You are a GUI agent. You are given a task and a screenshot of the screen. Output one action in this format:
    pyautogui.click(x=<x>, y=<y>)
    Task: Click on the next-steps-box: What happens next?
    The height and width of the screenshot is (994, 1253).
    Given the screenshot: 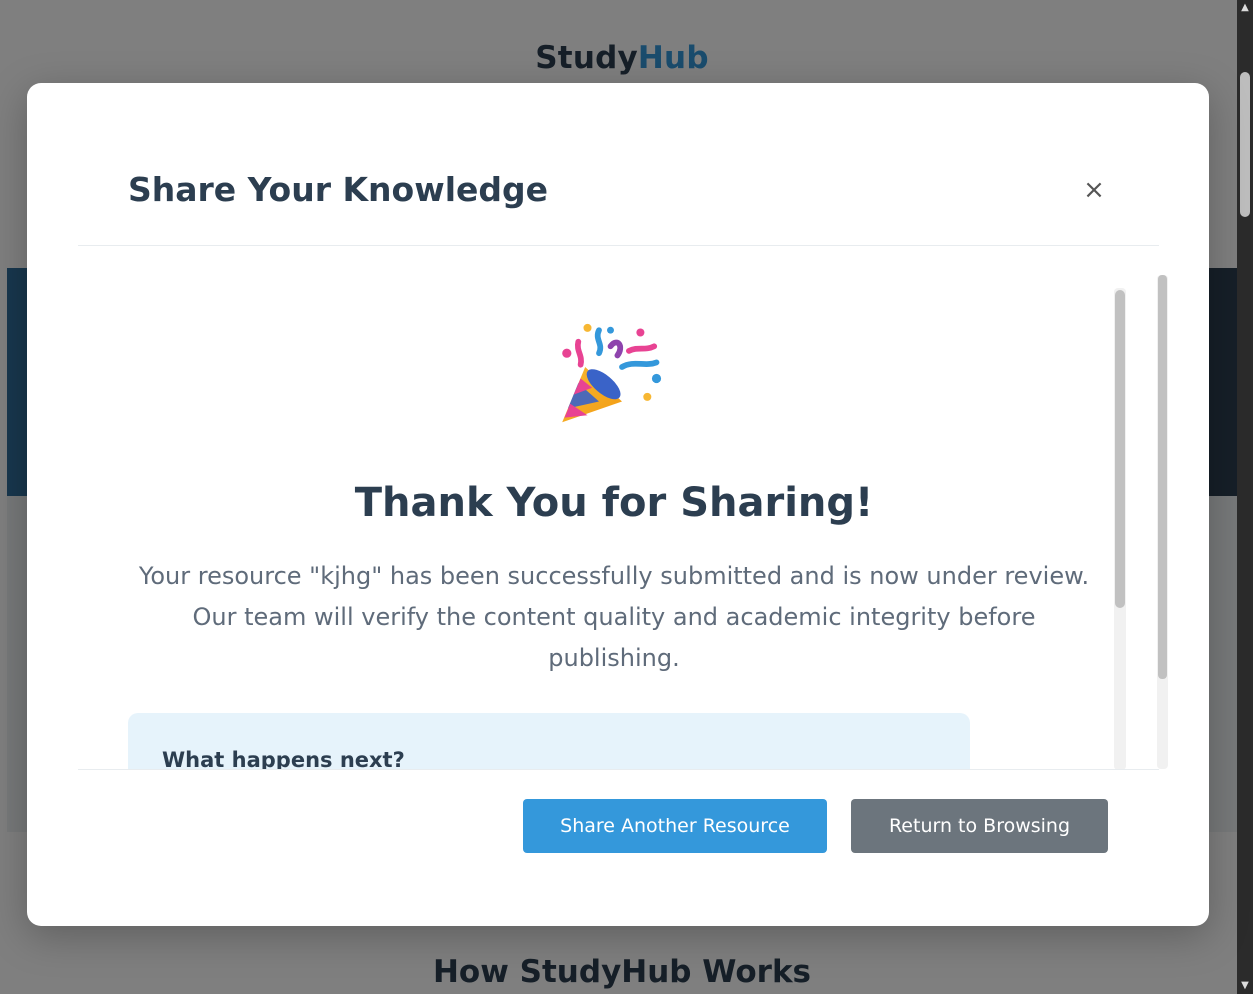 What is the action you would take?
    pyautogui.click(x=549, y=741)
    